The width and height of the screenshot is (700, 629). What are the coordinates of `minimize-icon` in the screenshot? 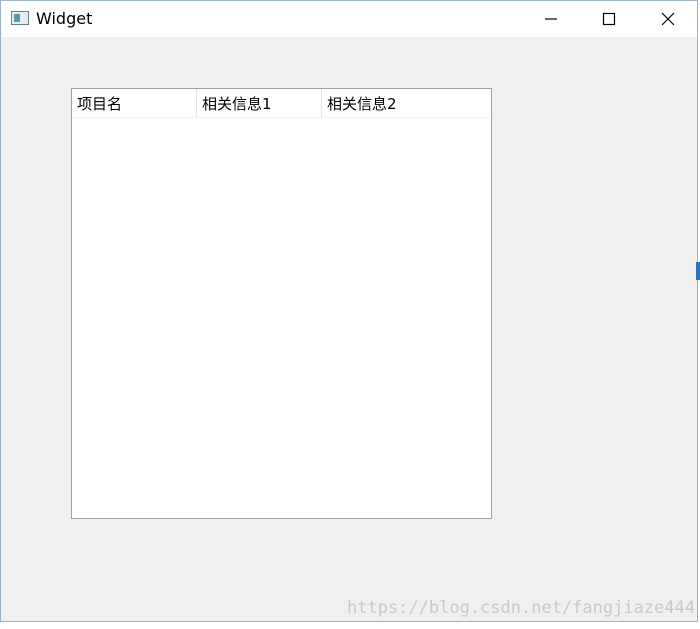 It's located at (551, 19).